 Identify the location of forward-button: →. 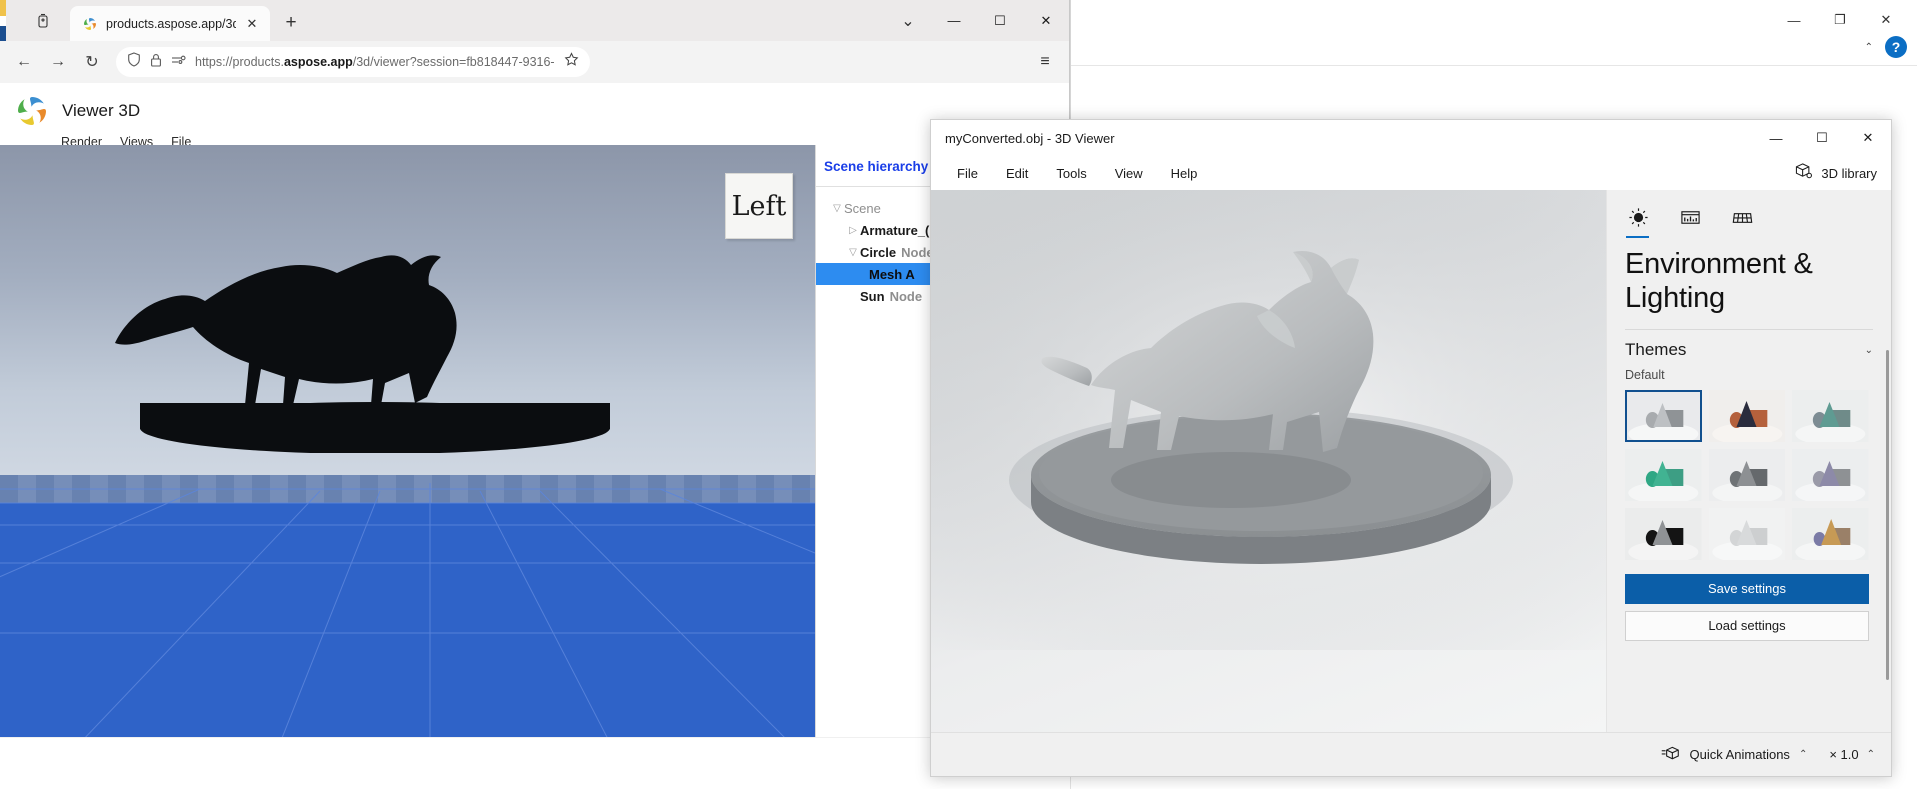
(58, 62).